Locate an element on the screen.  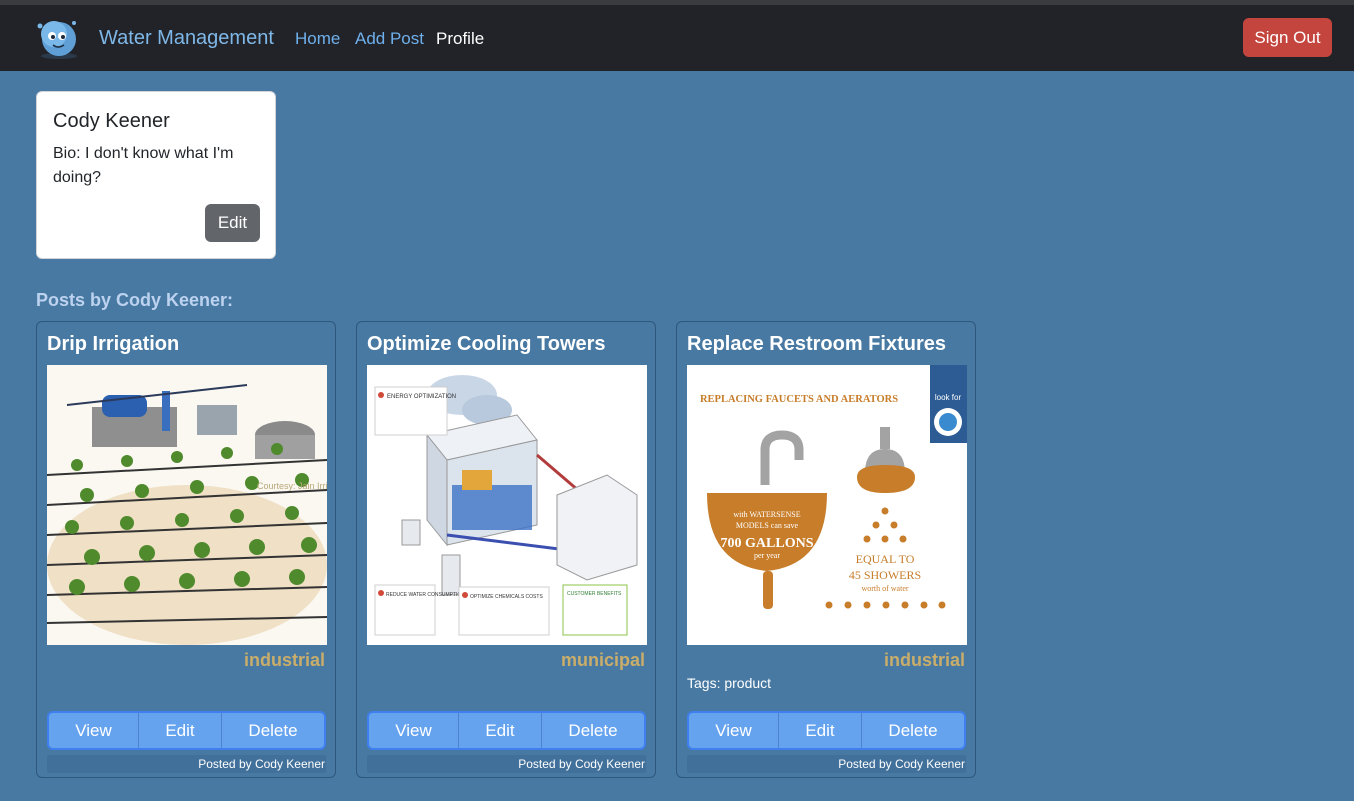
brand-title: Water Management is located at coordinates (186, 38).